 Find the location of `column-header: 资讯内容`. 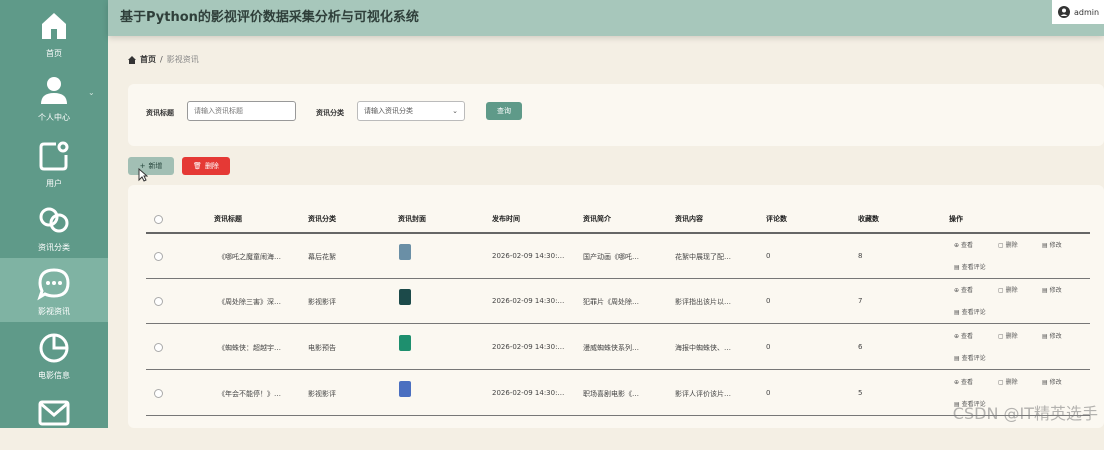

column-header: 资讯内容 is located at coordinates (689, 219).